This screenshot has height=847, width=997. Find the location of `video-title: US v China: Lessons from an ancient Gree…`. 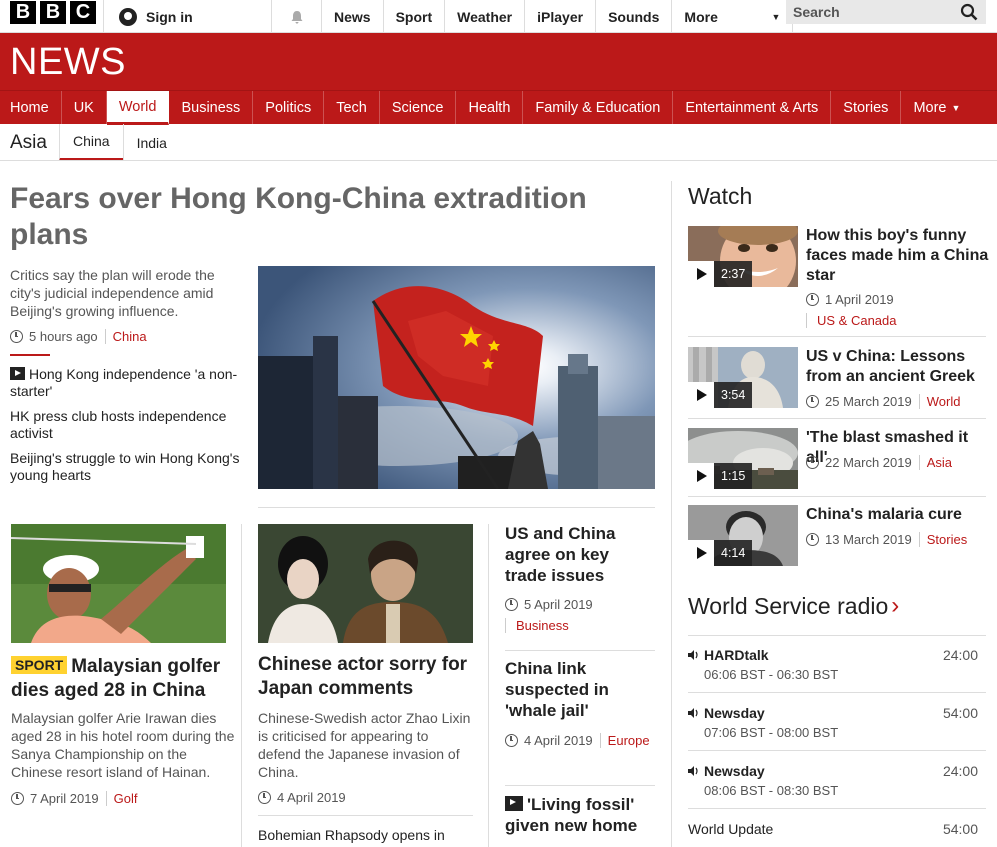

video-title: US v China: Lessons from an ancient Gree… is located at coordinates (898, 367).